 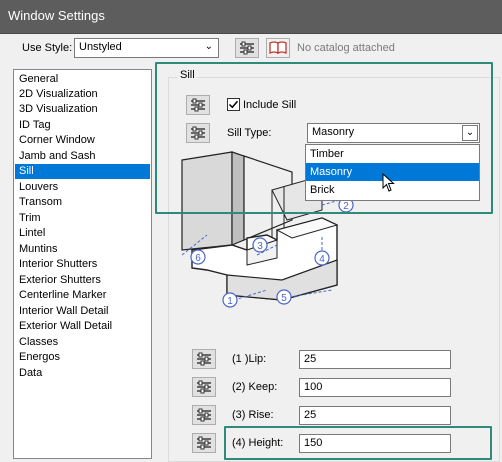 I want to click on rise-label: (3) Rise:, so click(x=253, y=415).